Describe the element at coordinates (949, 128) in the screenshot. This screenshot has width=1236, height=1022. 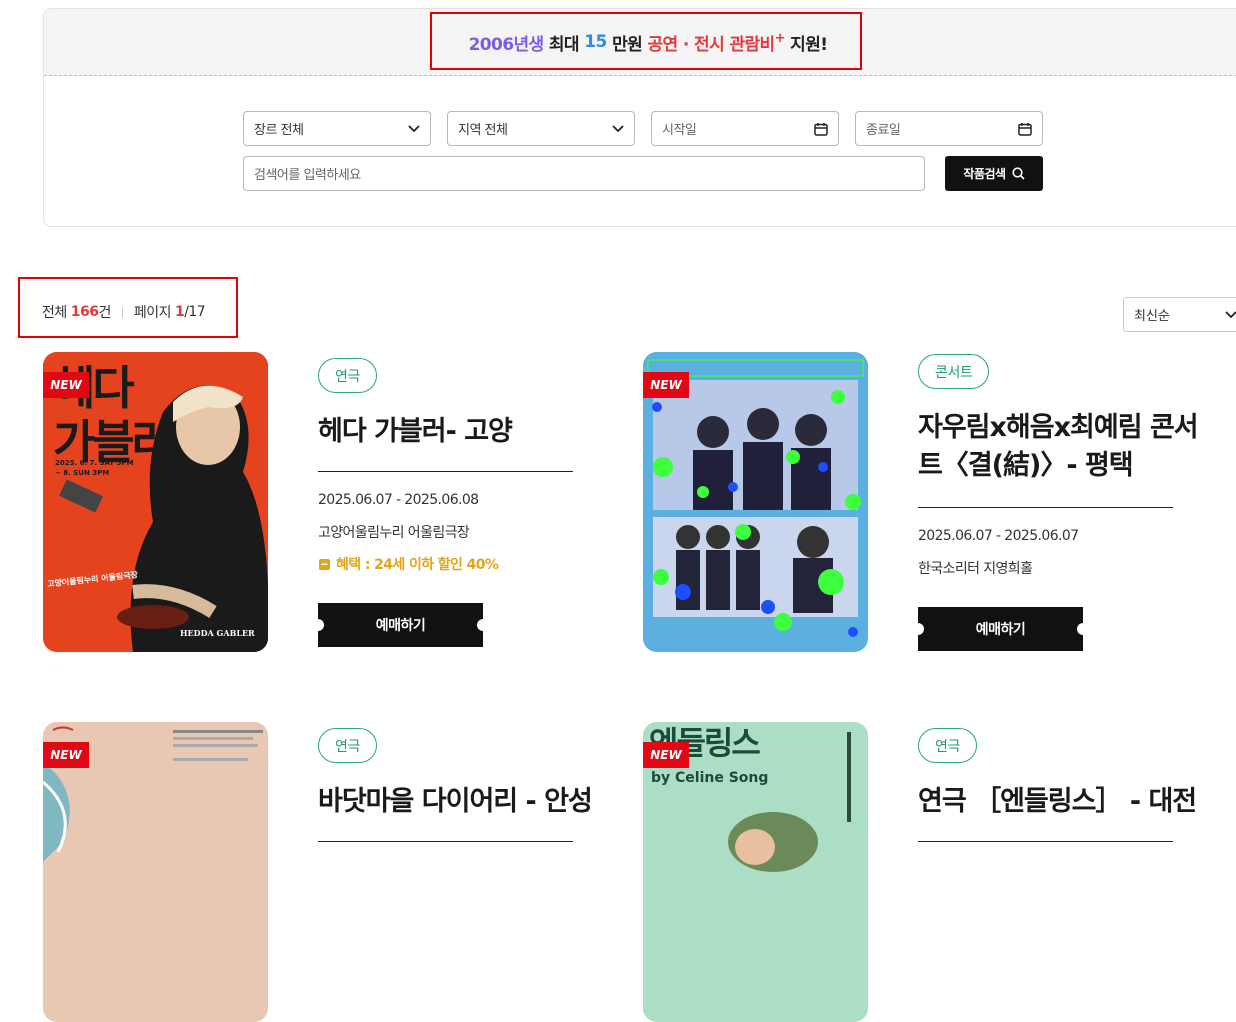
I see `end-date-field: 종료일` at that location.